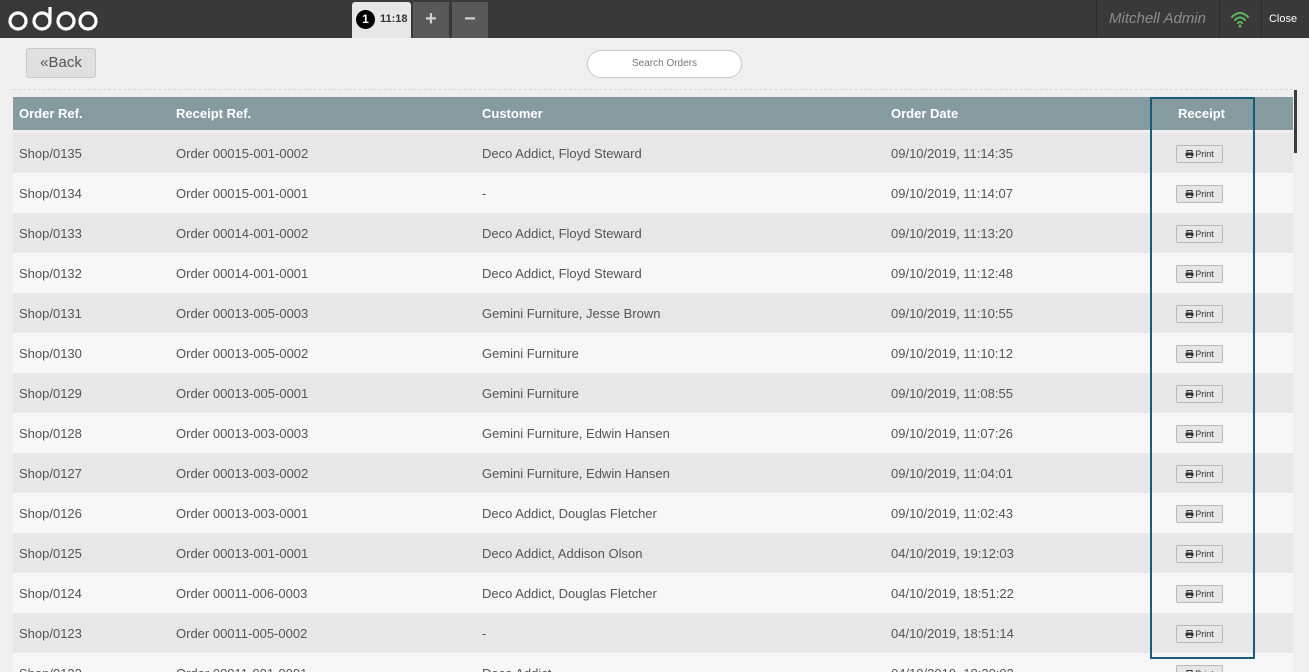  What do you see at coordinates (242, 553) in the screenshot?
I see `receipt-ref-cell: Order 00013-001-0001` at bounding box center [242, 553].